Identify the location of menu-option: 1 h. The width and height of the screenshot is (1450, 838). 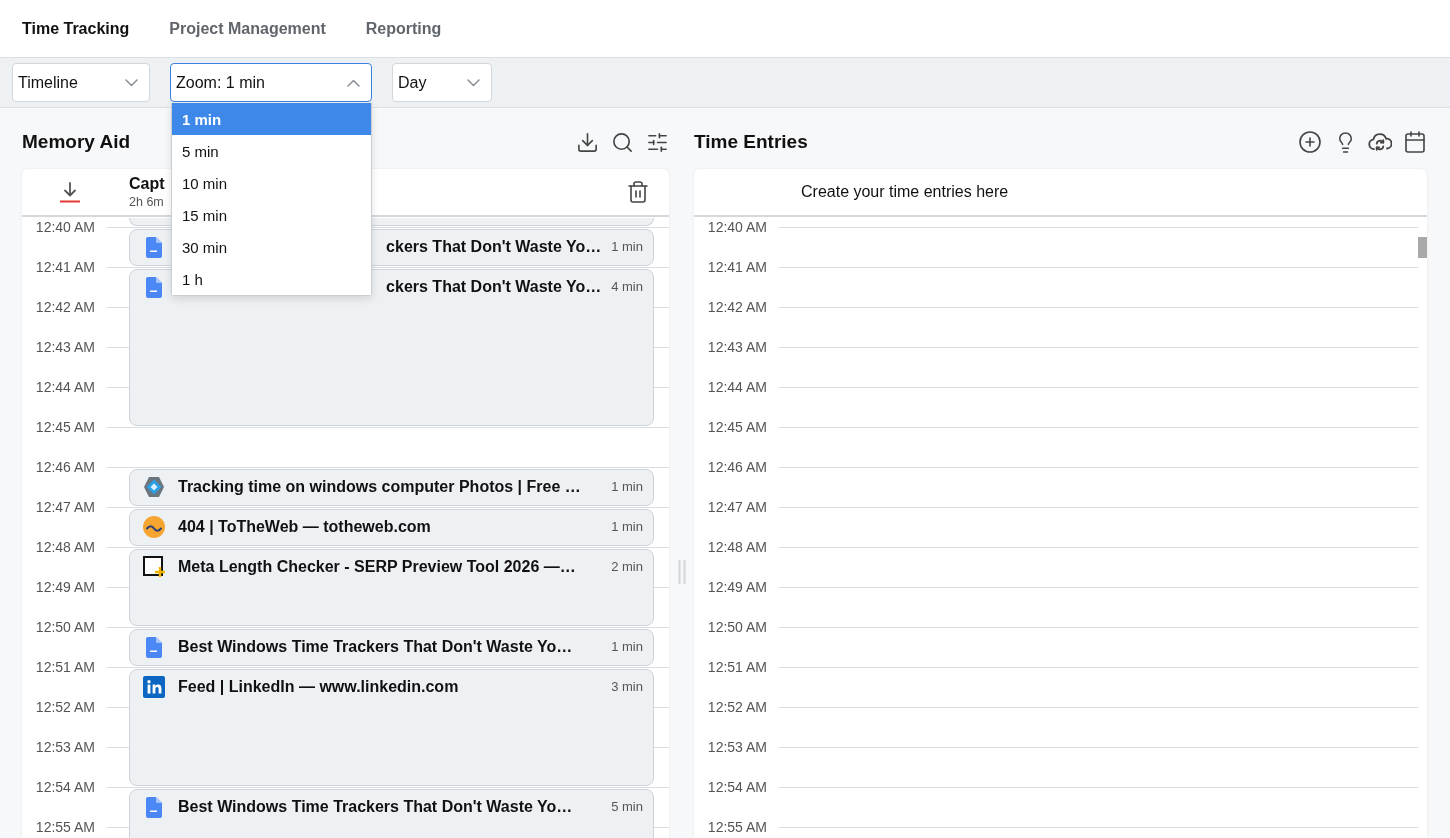
(271, 279).